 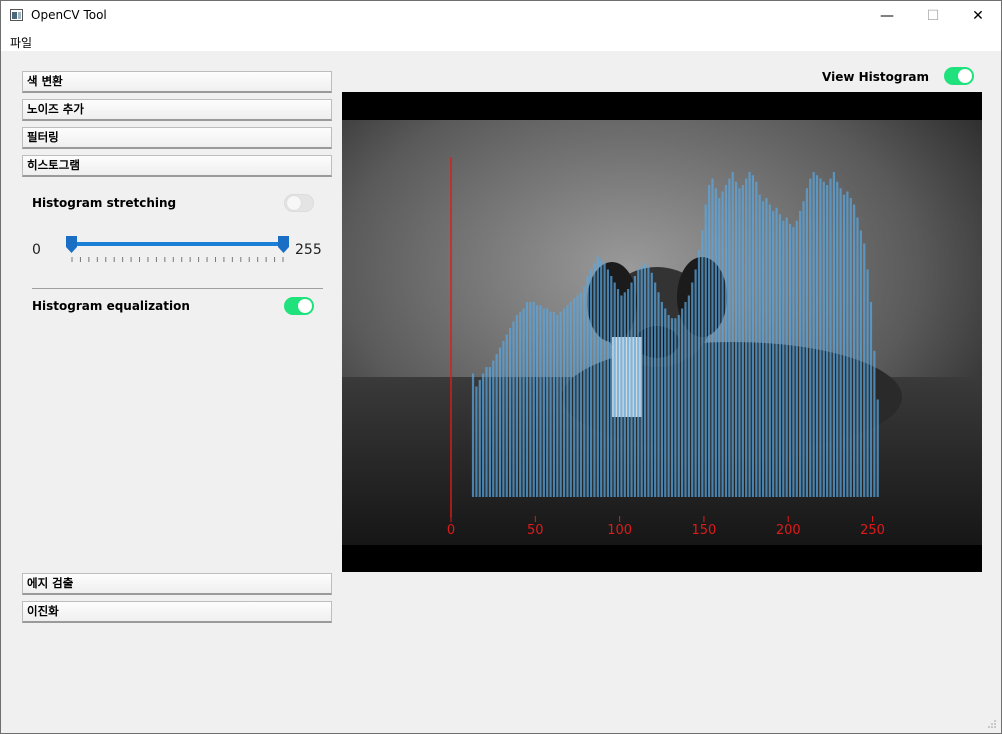 I want to click on view-histogram-label: View Histogram, so click(x=875, y=77).